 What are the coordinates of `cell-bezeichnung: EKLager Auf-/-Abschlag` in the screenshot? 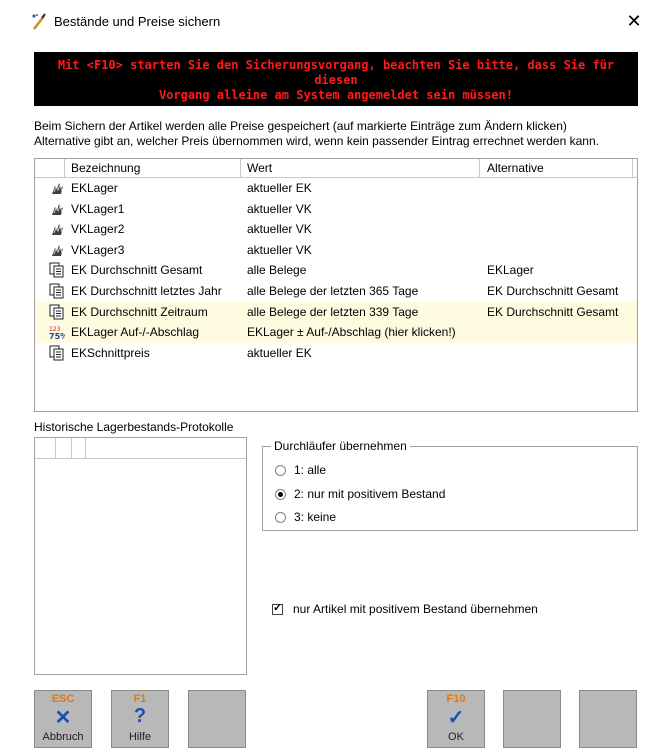 It's located at (135, 332).